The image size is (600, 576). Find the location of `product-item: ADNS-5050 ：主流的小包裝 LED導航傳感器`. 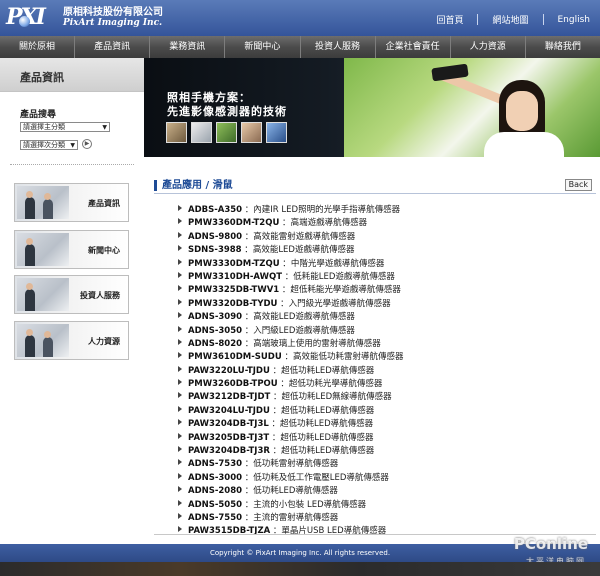

product-item: ADNS-5050 ：主流的小包裝 LED導航傳感器 is located at coordinates (290, 505).